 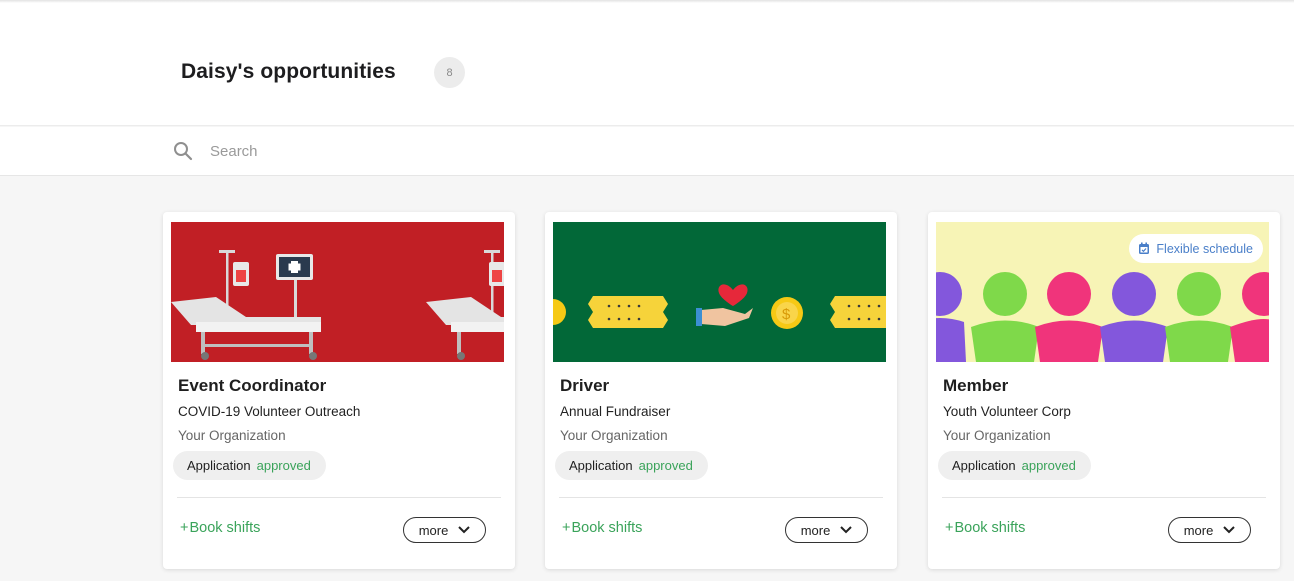 What do you see at coordinates (976, 385) in the screenshot?
I see `opportunity-role: Member` at bounding box center [976, 385].